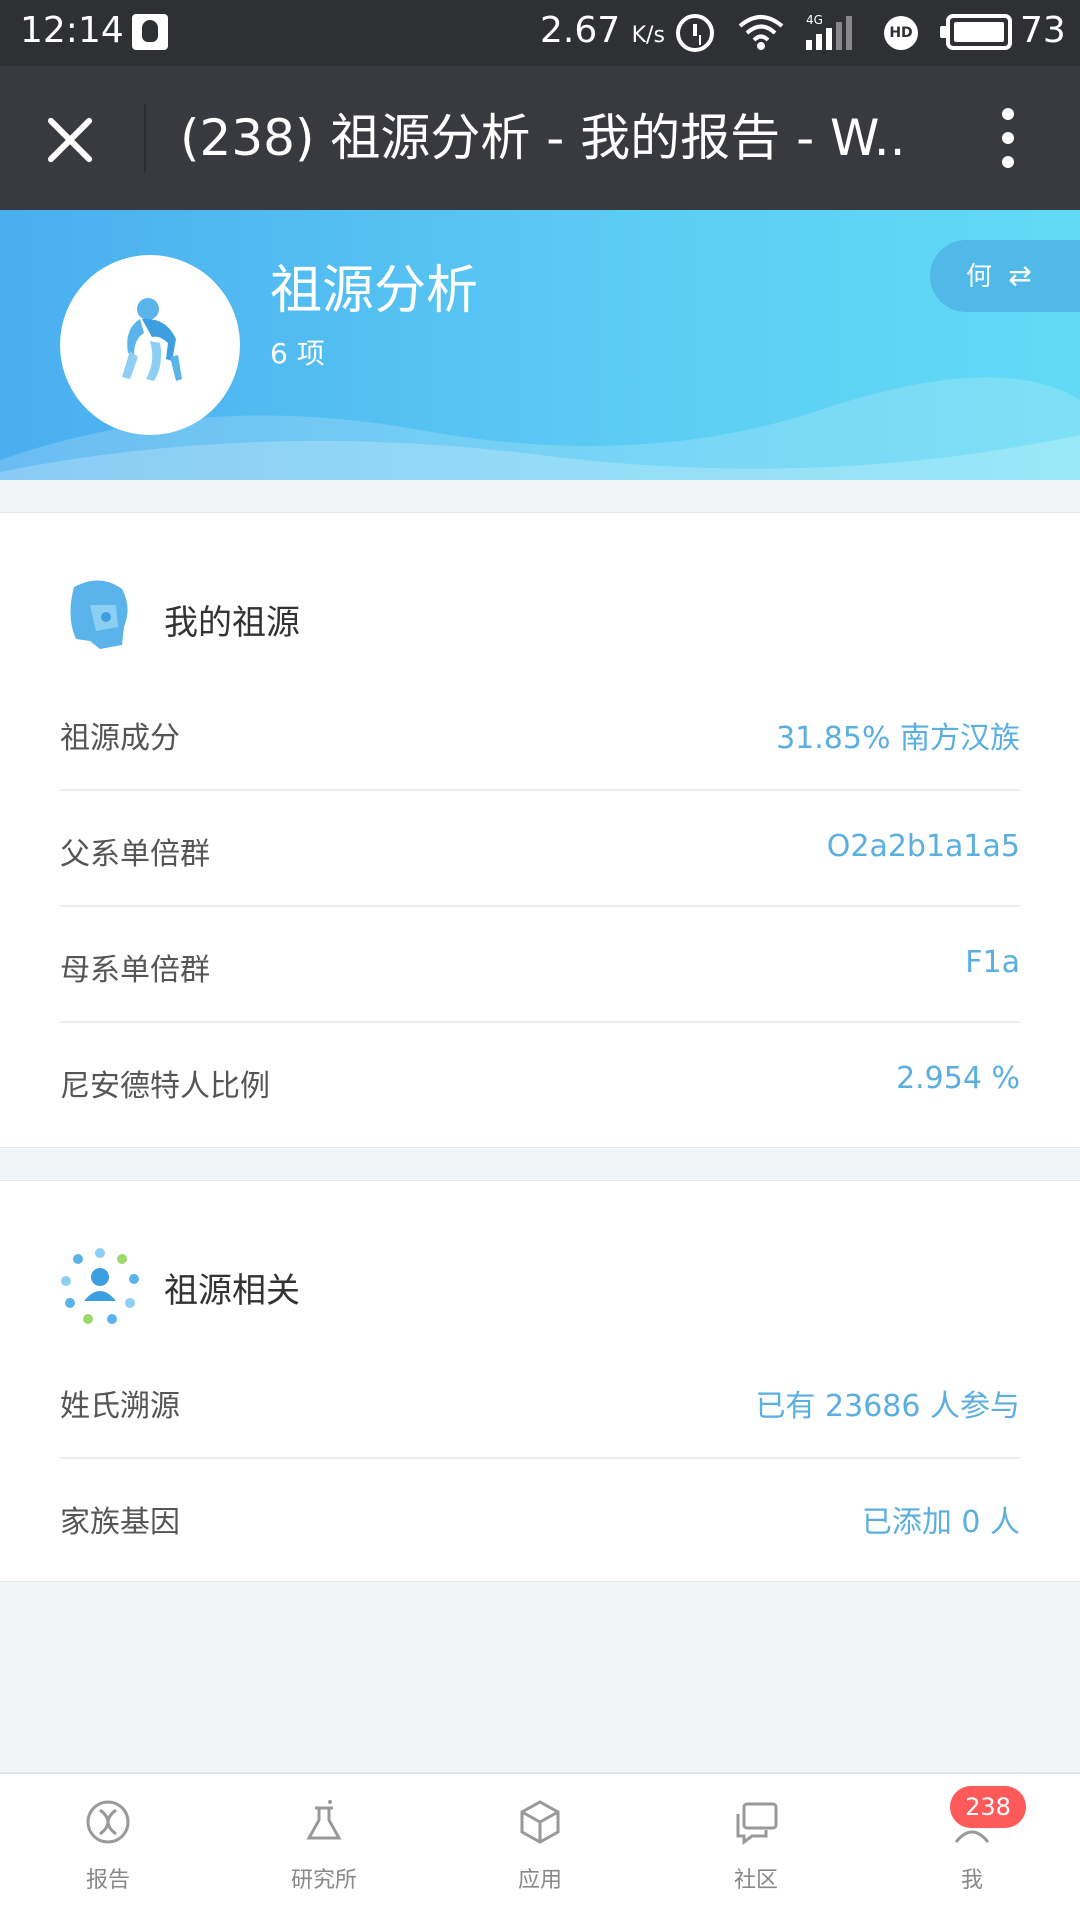  I want to click on row-label: 姓氏溯源, so click(120, 1406).